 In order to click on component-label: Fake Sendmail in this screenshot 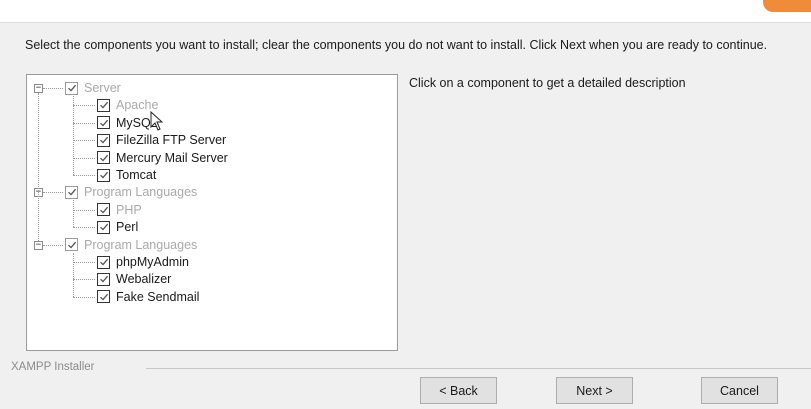, I will do `click(158, 296)`.